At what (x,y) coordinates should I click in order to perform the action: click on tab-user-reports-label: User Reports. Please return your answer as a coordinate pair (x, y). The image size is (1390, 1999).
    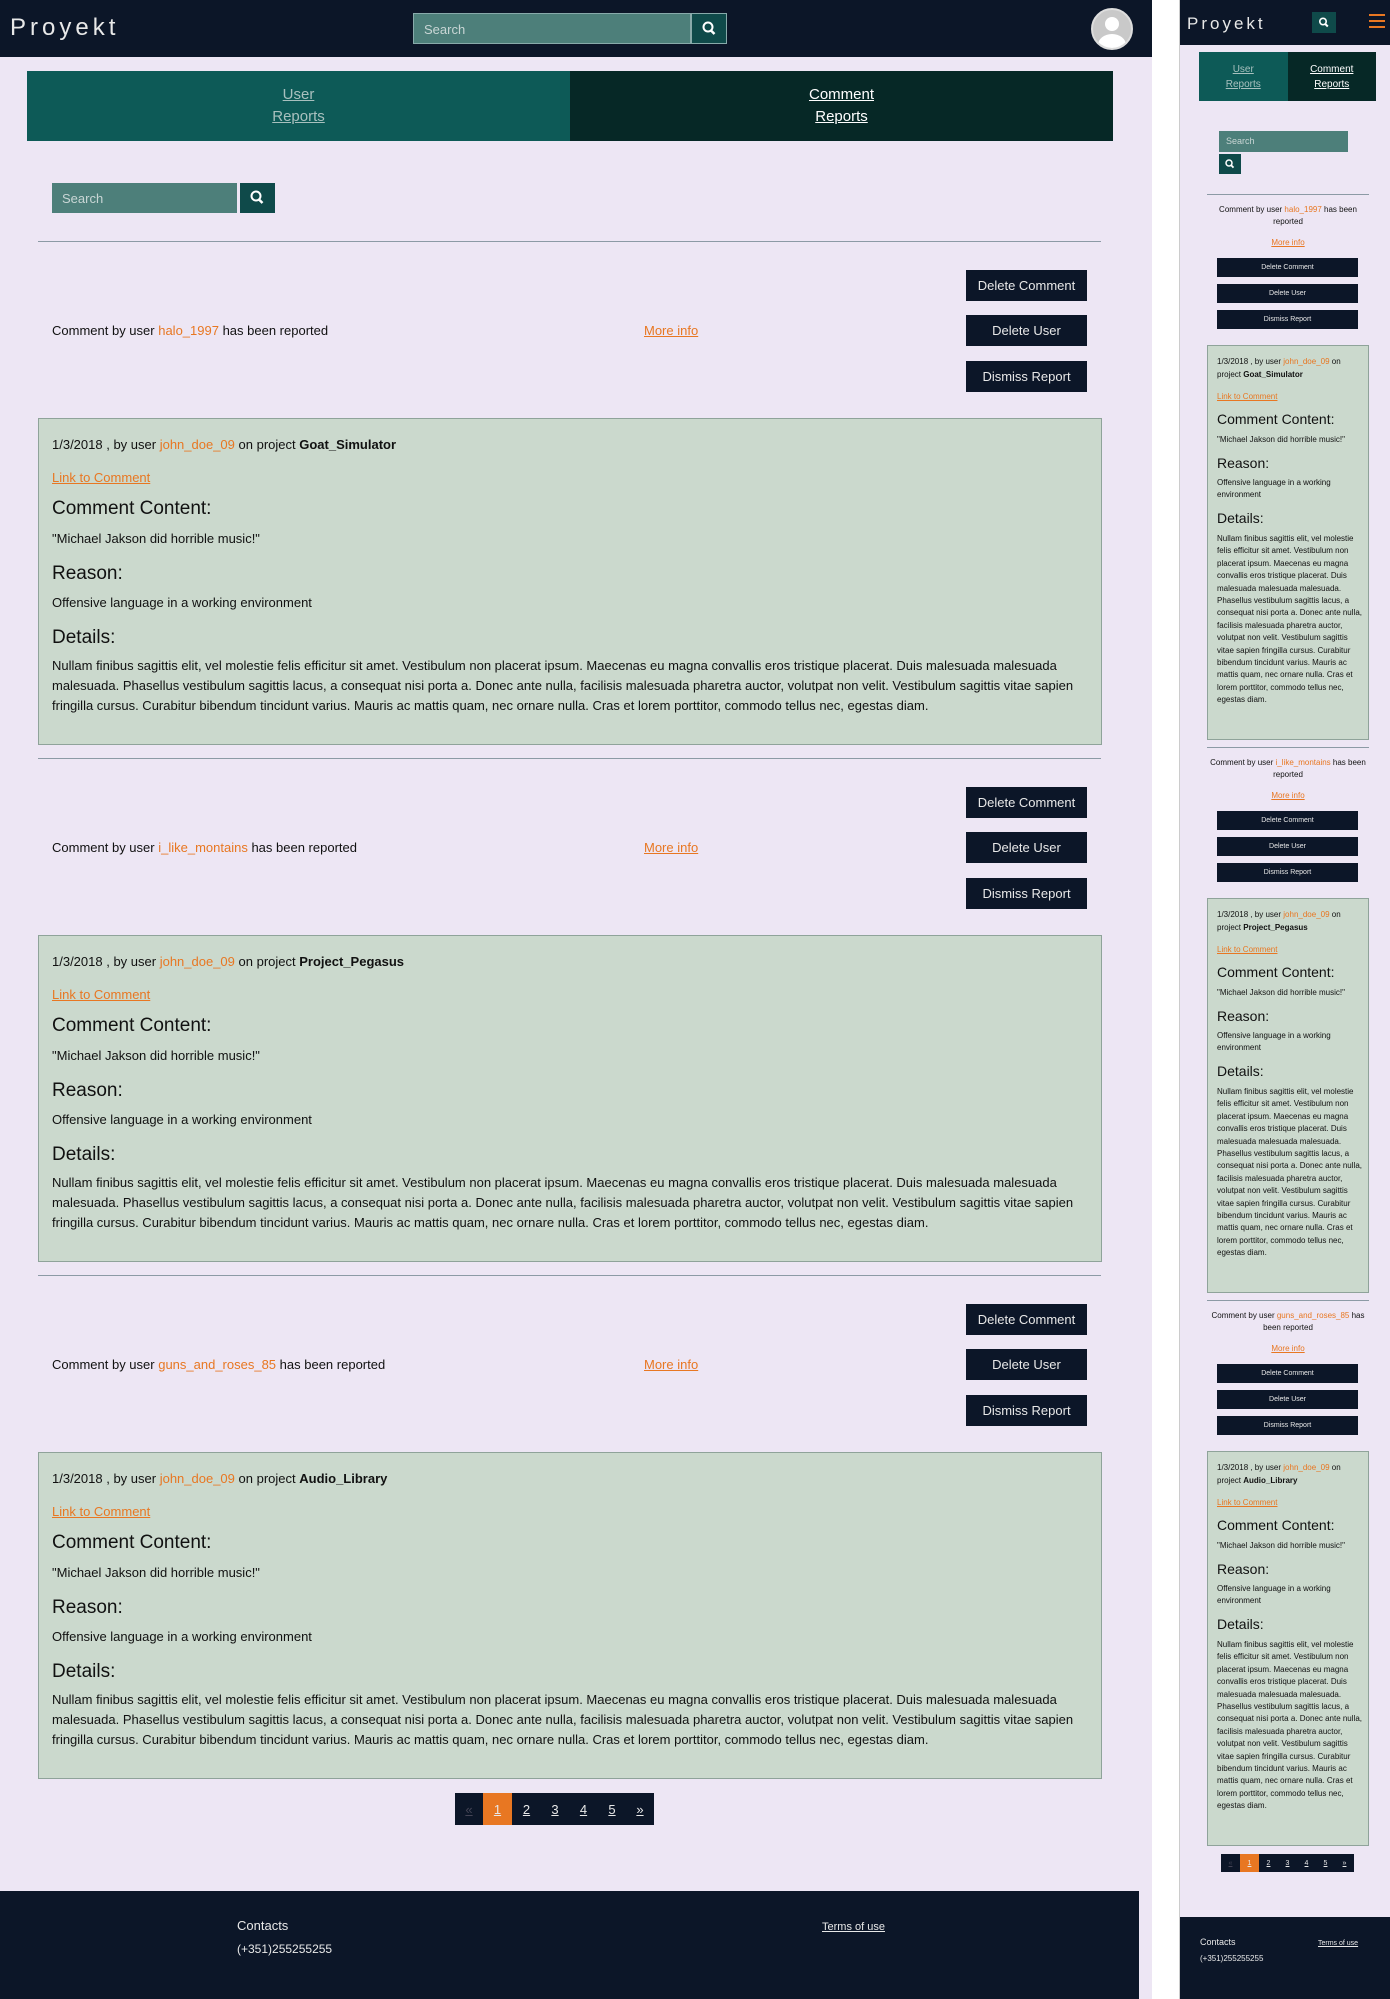
    Looking at the image, I should click on (298, 105).